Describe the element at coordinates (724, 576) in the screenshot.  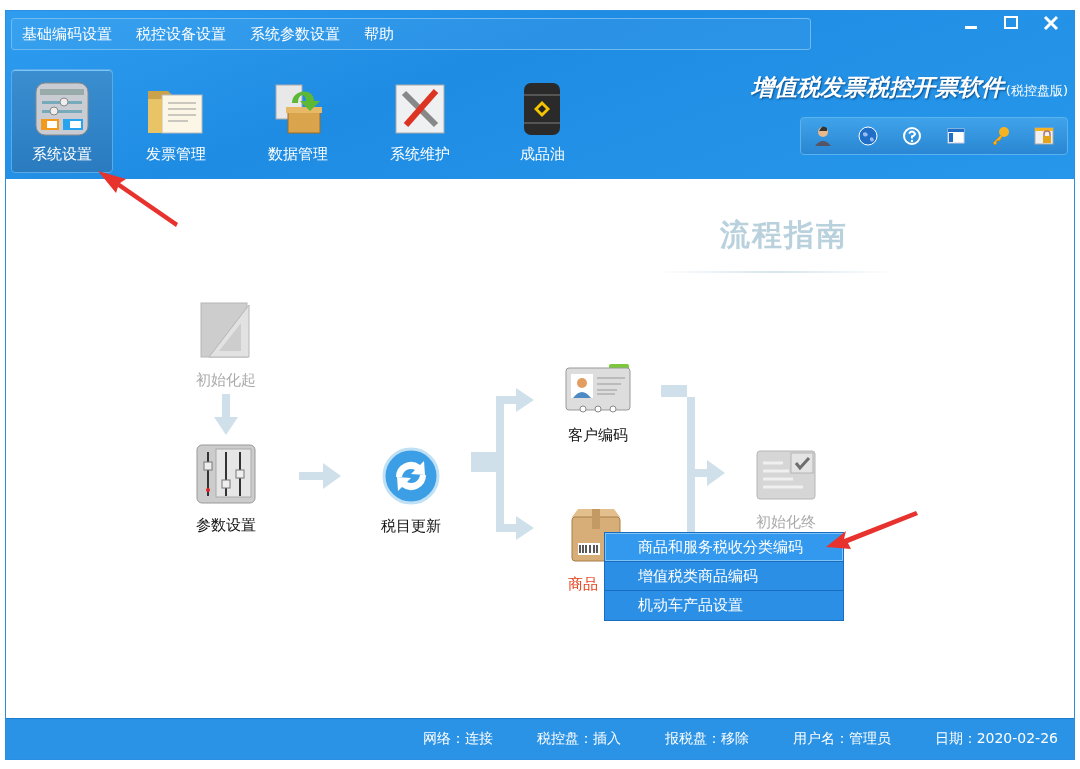
I see `menu-item: 增值税类商品编码` at that location.